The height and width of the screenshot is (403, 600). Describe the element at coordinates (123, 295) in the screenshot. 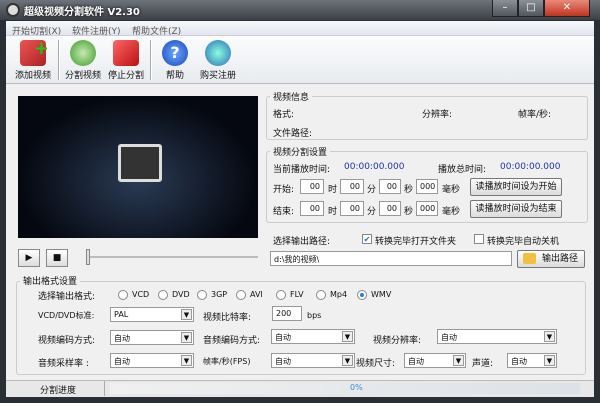

I see `format-radio-vcd` at that location.